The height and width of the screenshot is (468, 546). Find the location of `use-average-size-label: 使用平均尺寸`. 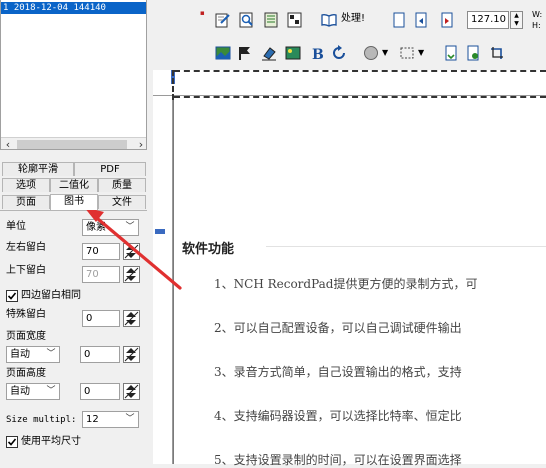

use-average-size-label: 使用平均尺寸 is located at coordinates (51, 442).